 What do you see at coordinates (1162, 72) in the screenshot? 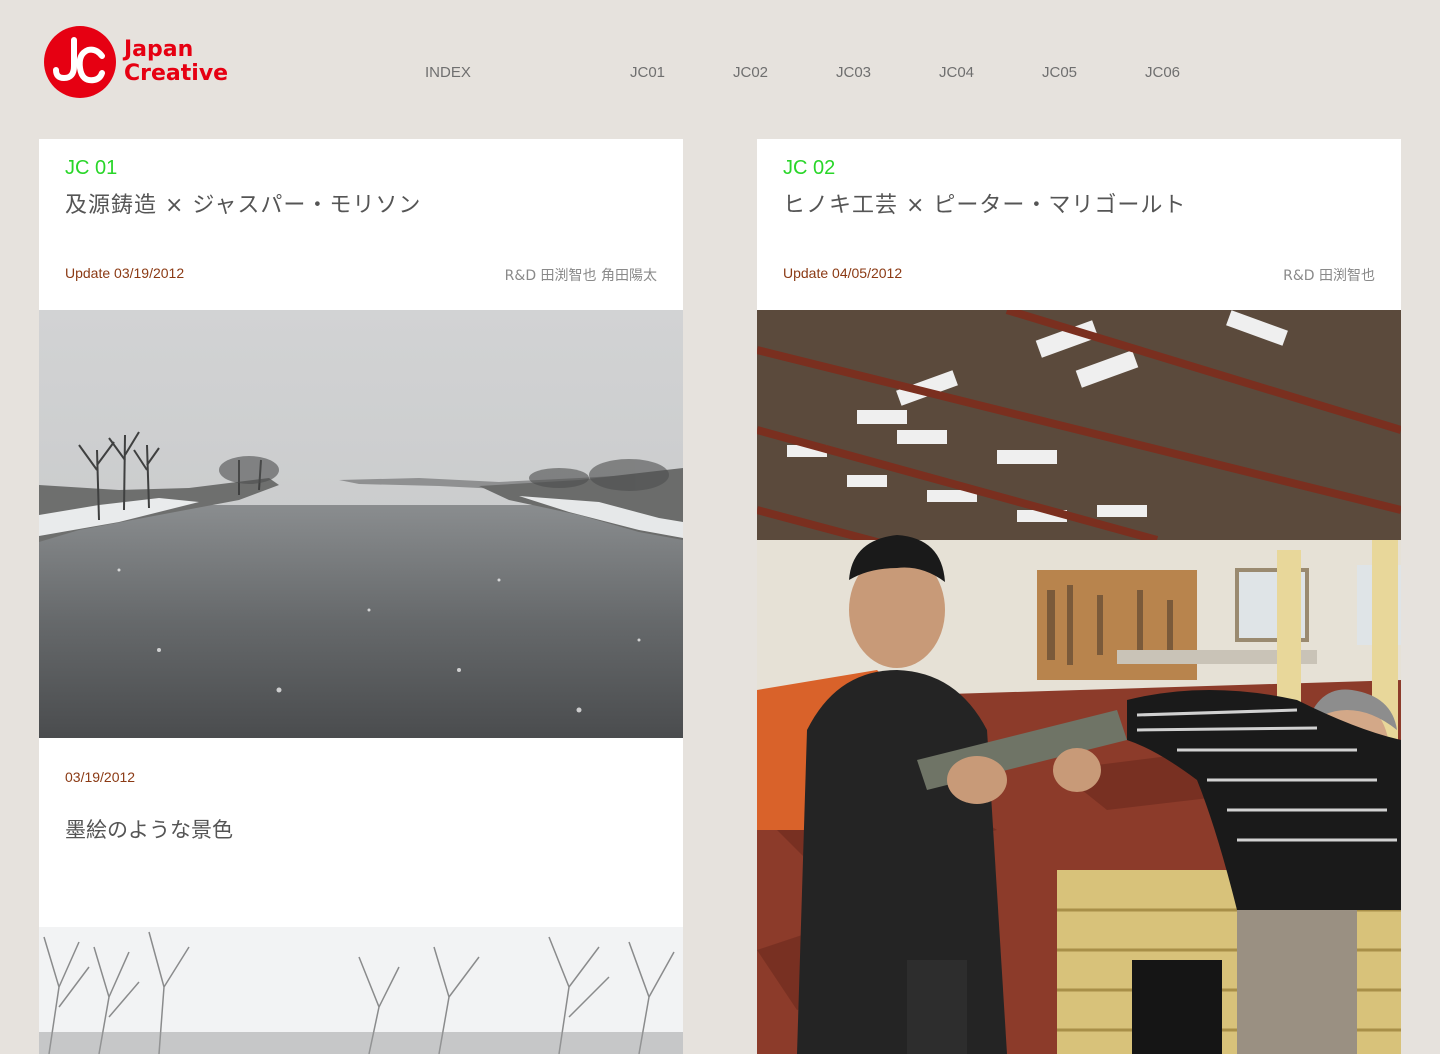
I see `nav-jc06: JC06` at bounding box center [1162, 72].